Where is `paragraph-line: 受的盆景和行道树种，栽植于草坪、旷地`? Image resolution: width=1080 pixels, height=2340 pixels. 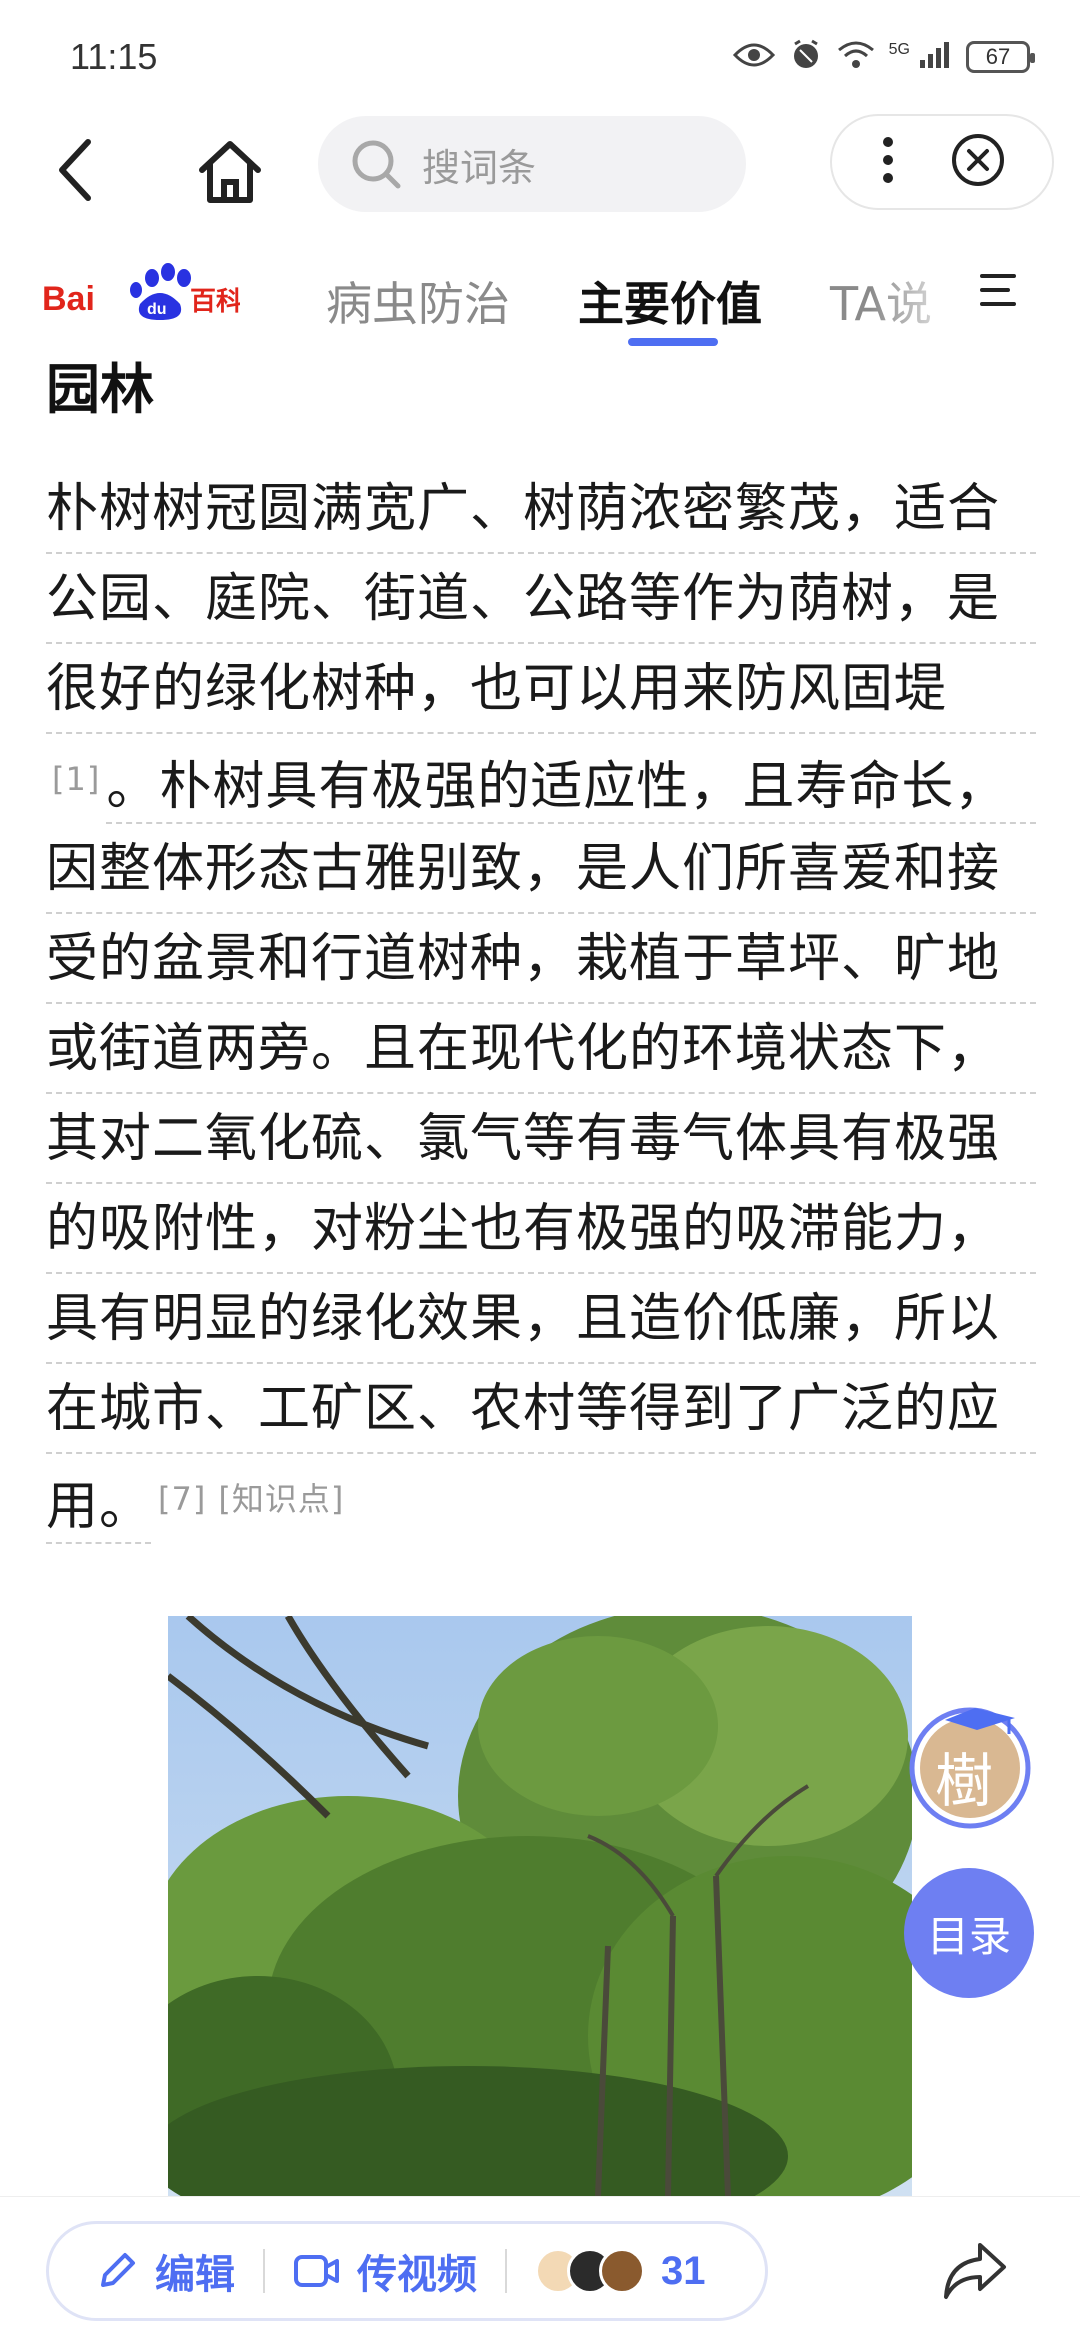
paragraph-line: 受的盆景和行道树种，栽植于草坪、旷地 is located at coordinates (541, 959).